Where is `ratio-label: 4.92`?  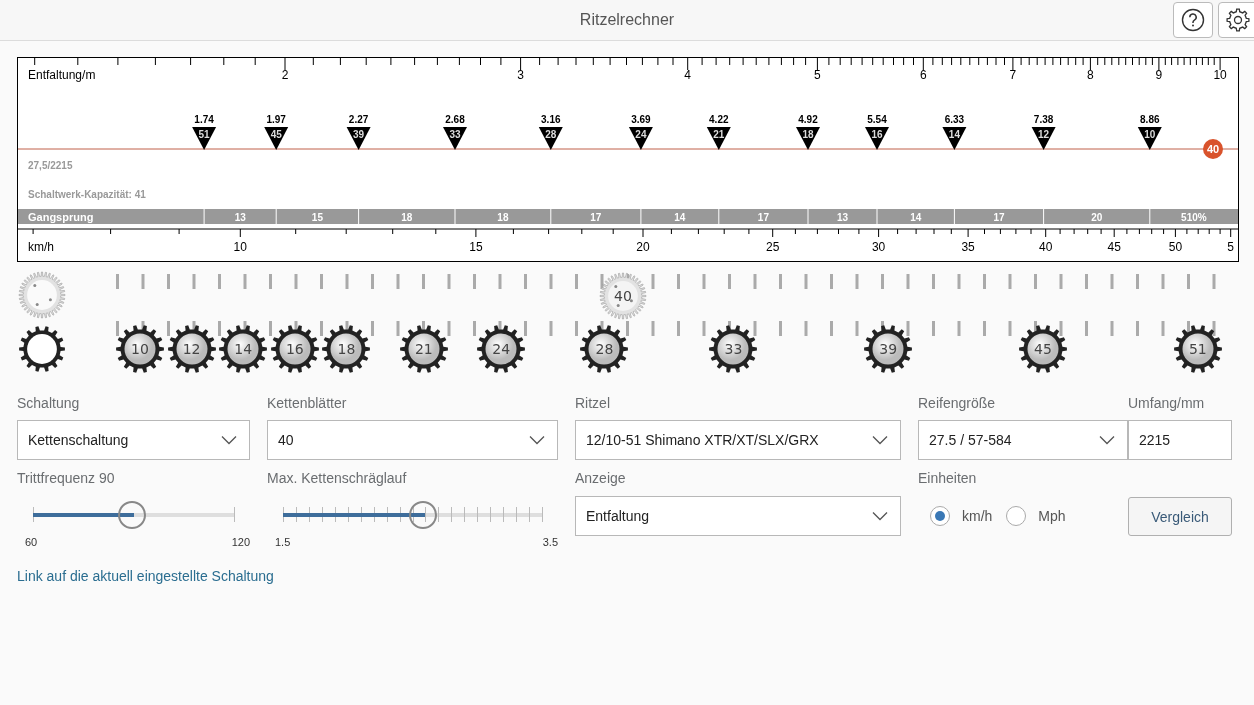 ratio-label: 4.92 is located at coordinates (808, 119).